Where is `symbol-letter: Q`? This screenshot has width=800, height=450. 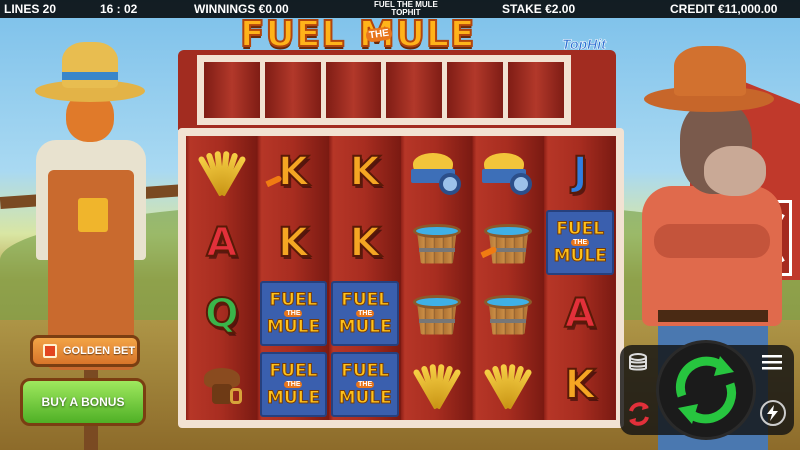 symbol-letter: Q is located at coordinates (222, 313).